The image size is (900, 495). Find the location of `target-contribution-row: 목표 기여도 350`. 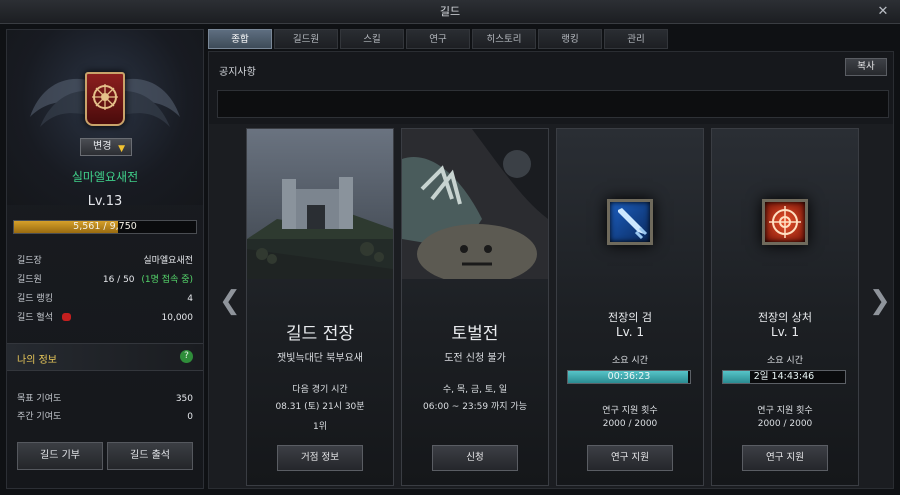

target-contribution-row: 목표 기여도 350 is located at coordinates (105, 399).